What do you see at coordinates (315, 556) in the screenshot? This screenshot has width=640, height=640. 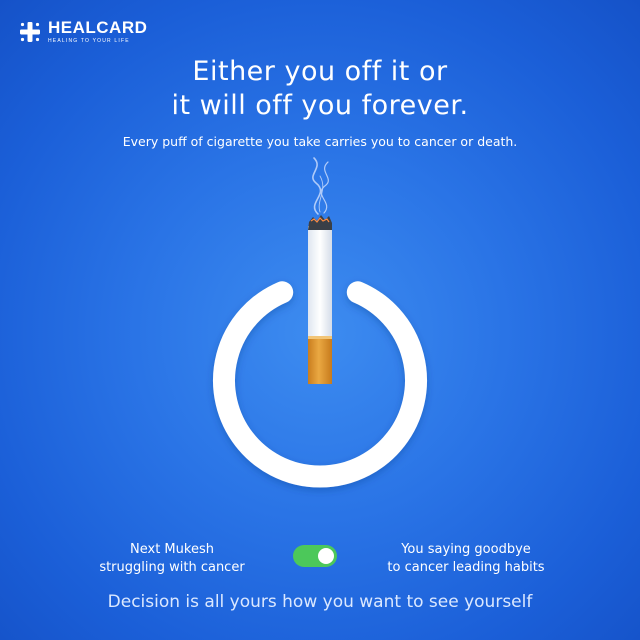 I see `decision-toggle` at bounding box center [315, 556].